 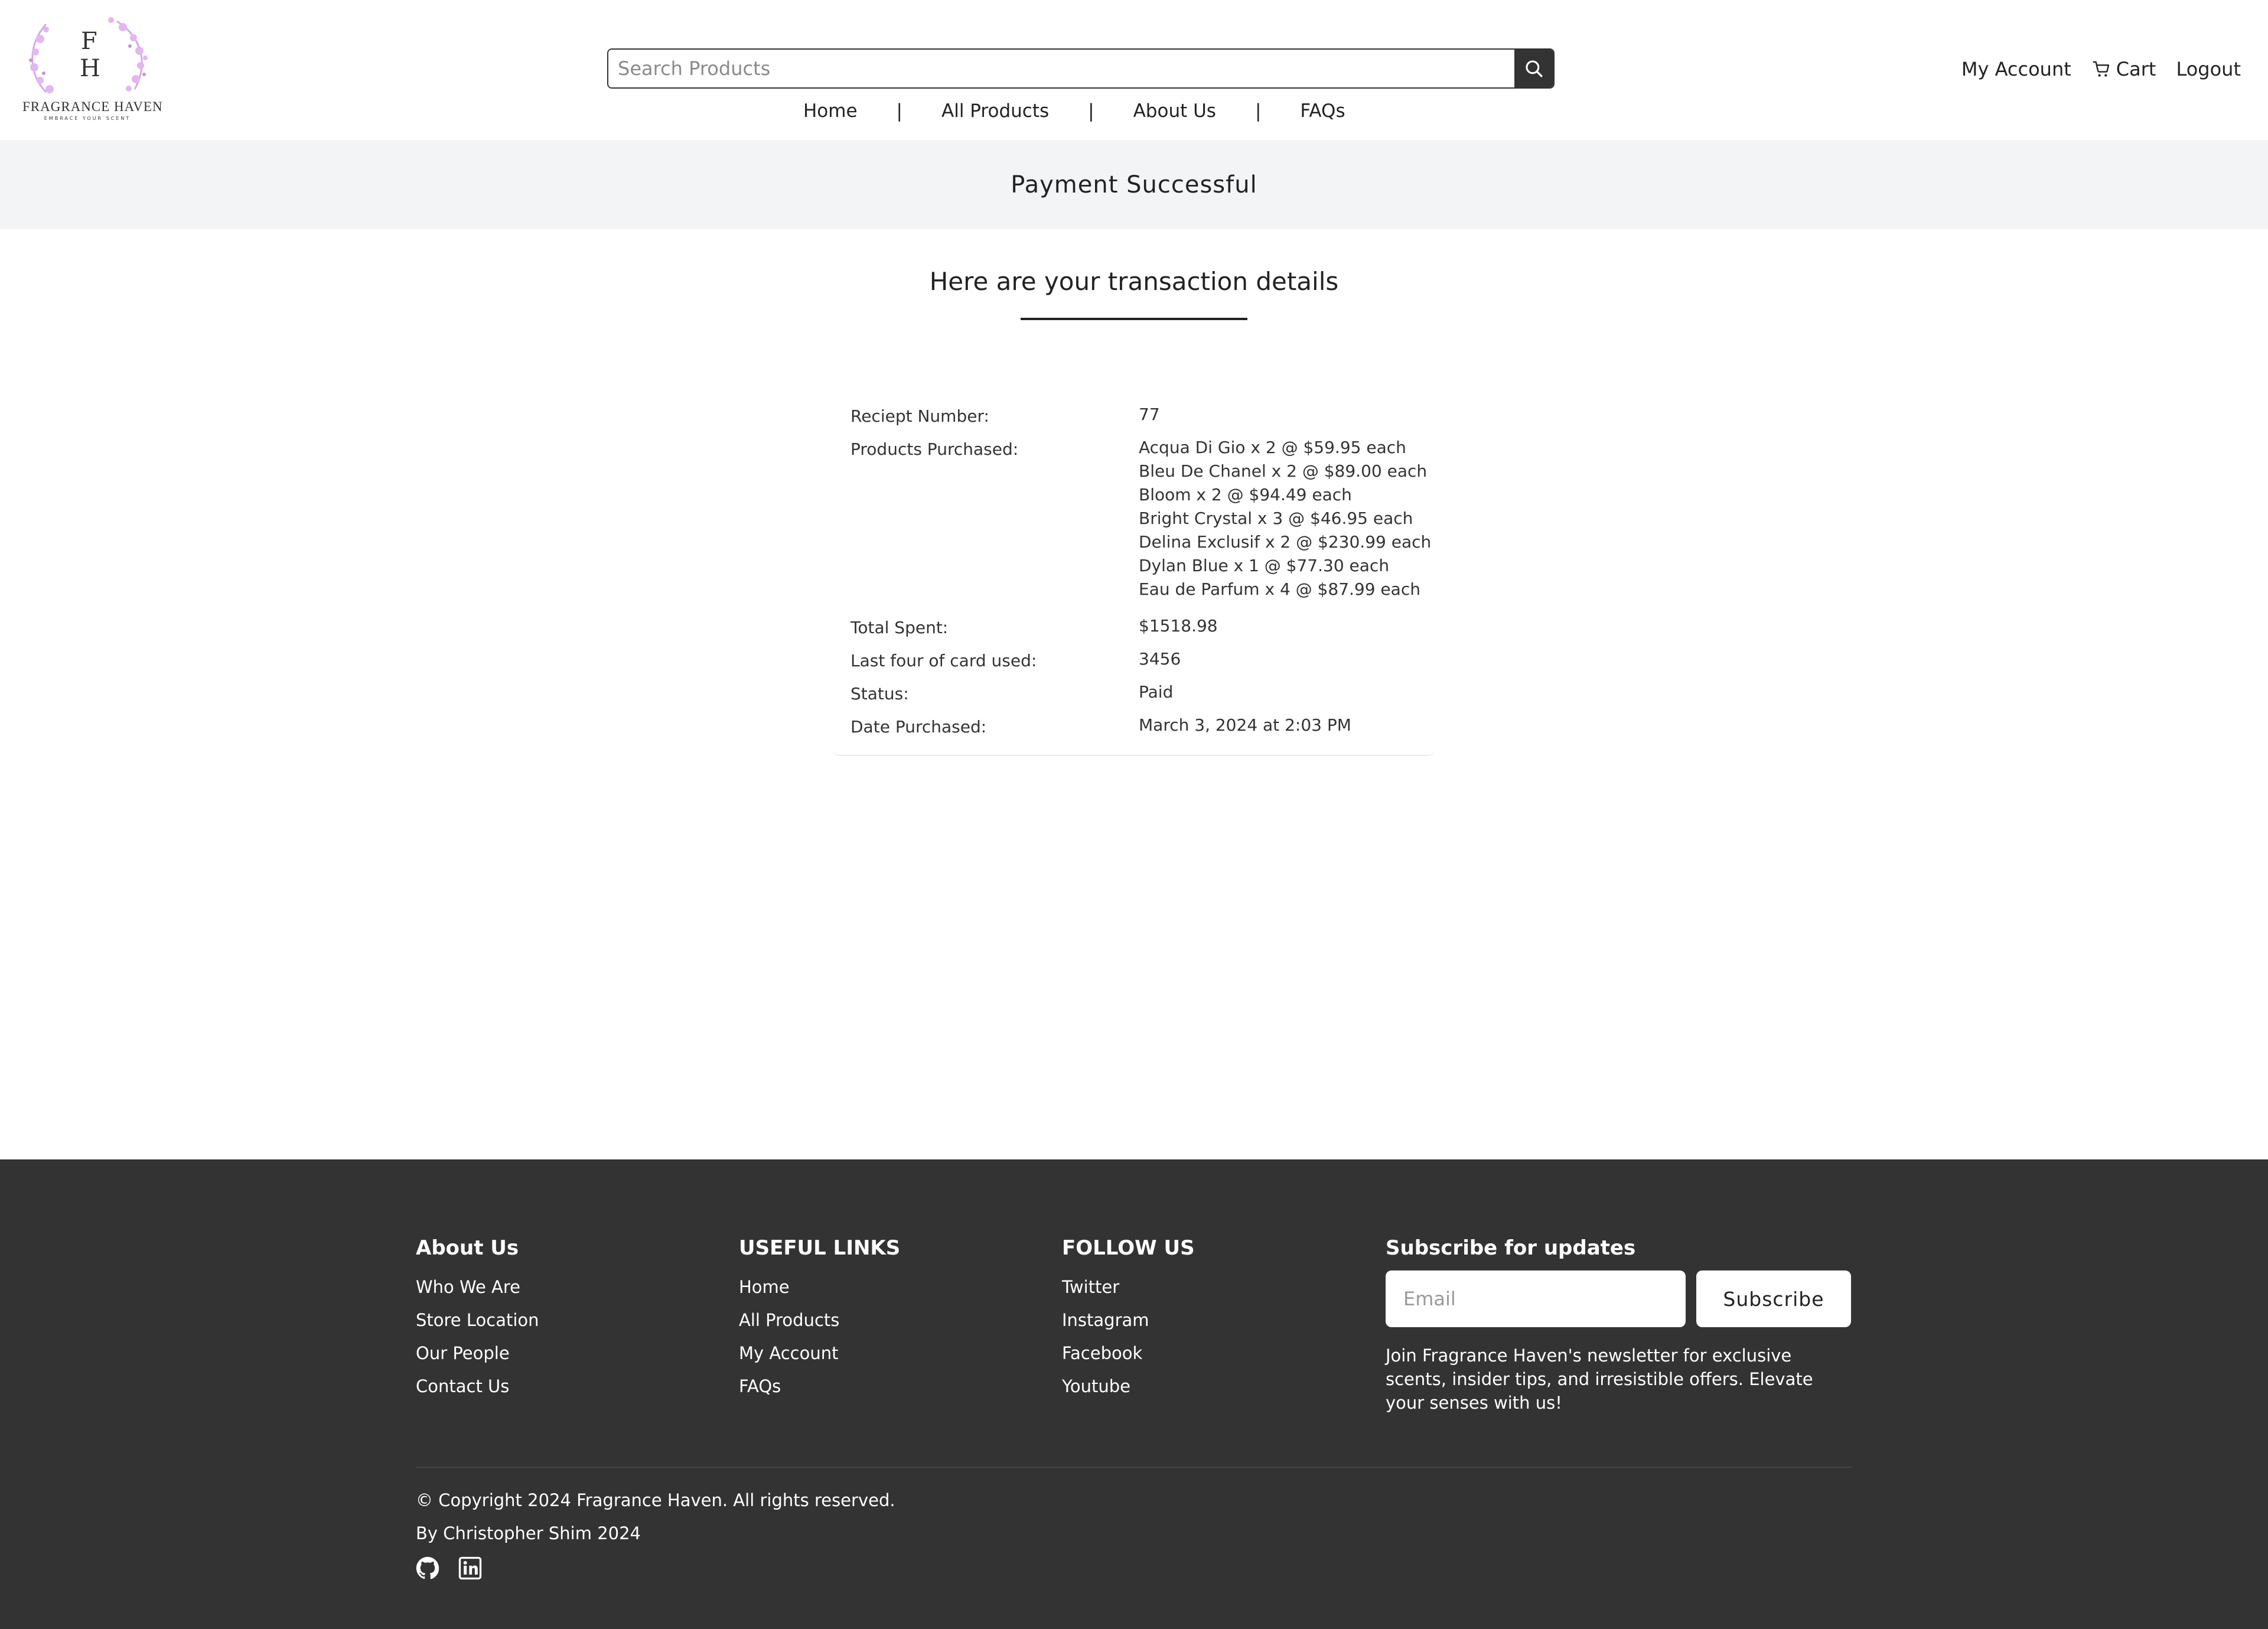 What do you see at coordinates (2136, 69) in the screenshot?
I see `cart-label: Cart` at bounding box center [2136, 69].